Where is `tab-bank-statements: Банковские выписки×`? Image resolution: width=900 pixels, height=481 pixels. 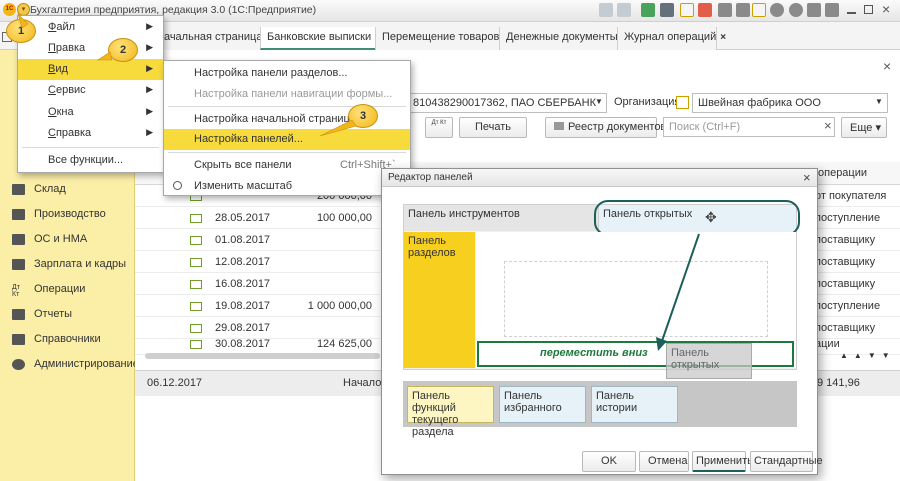 tab-bank-statements: Банковские выписки× is located at coordinates (320, 38).